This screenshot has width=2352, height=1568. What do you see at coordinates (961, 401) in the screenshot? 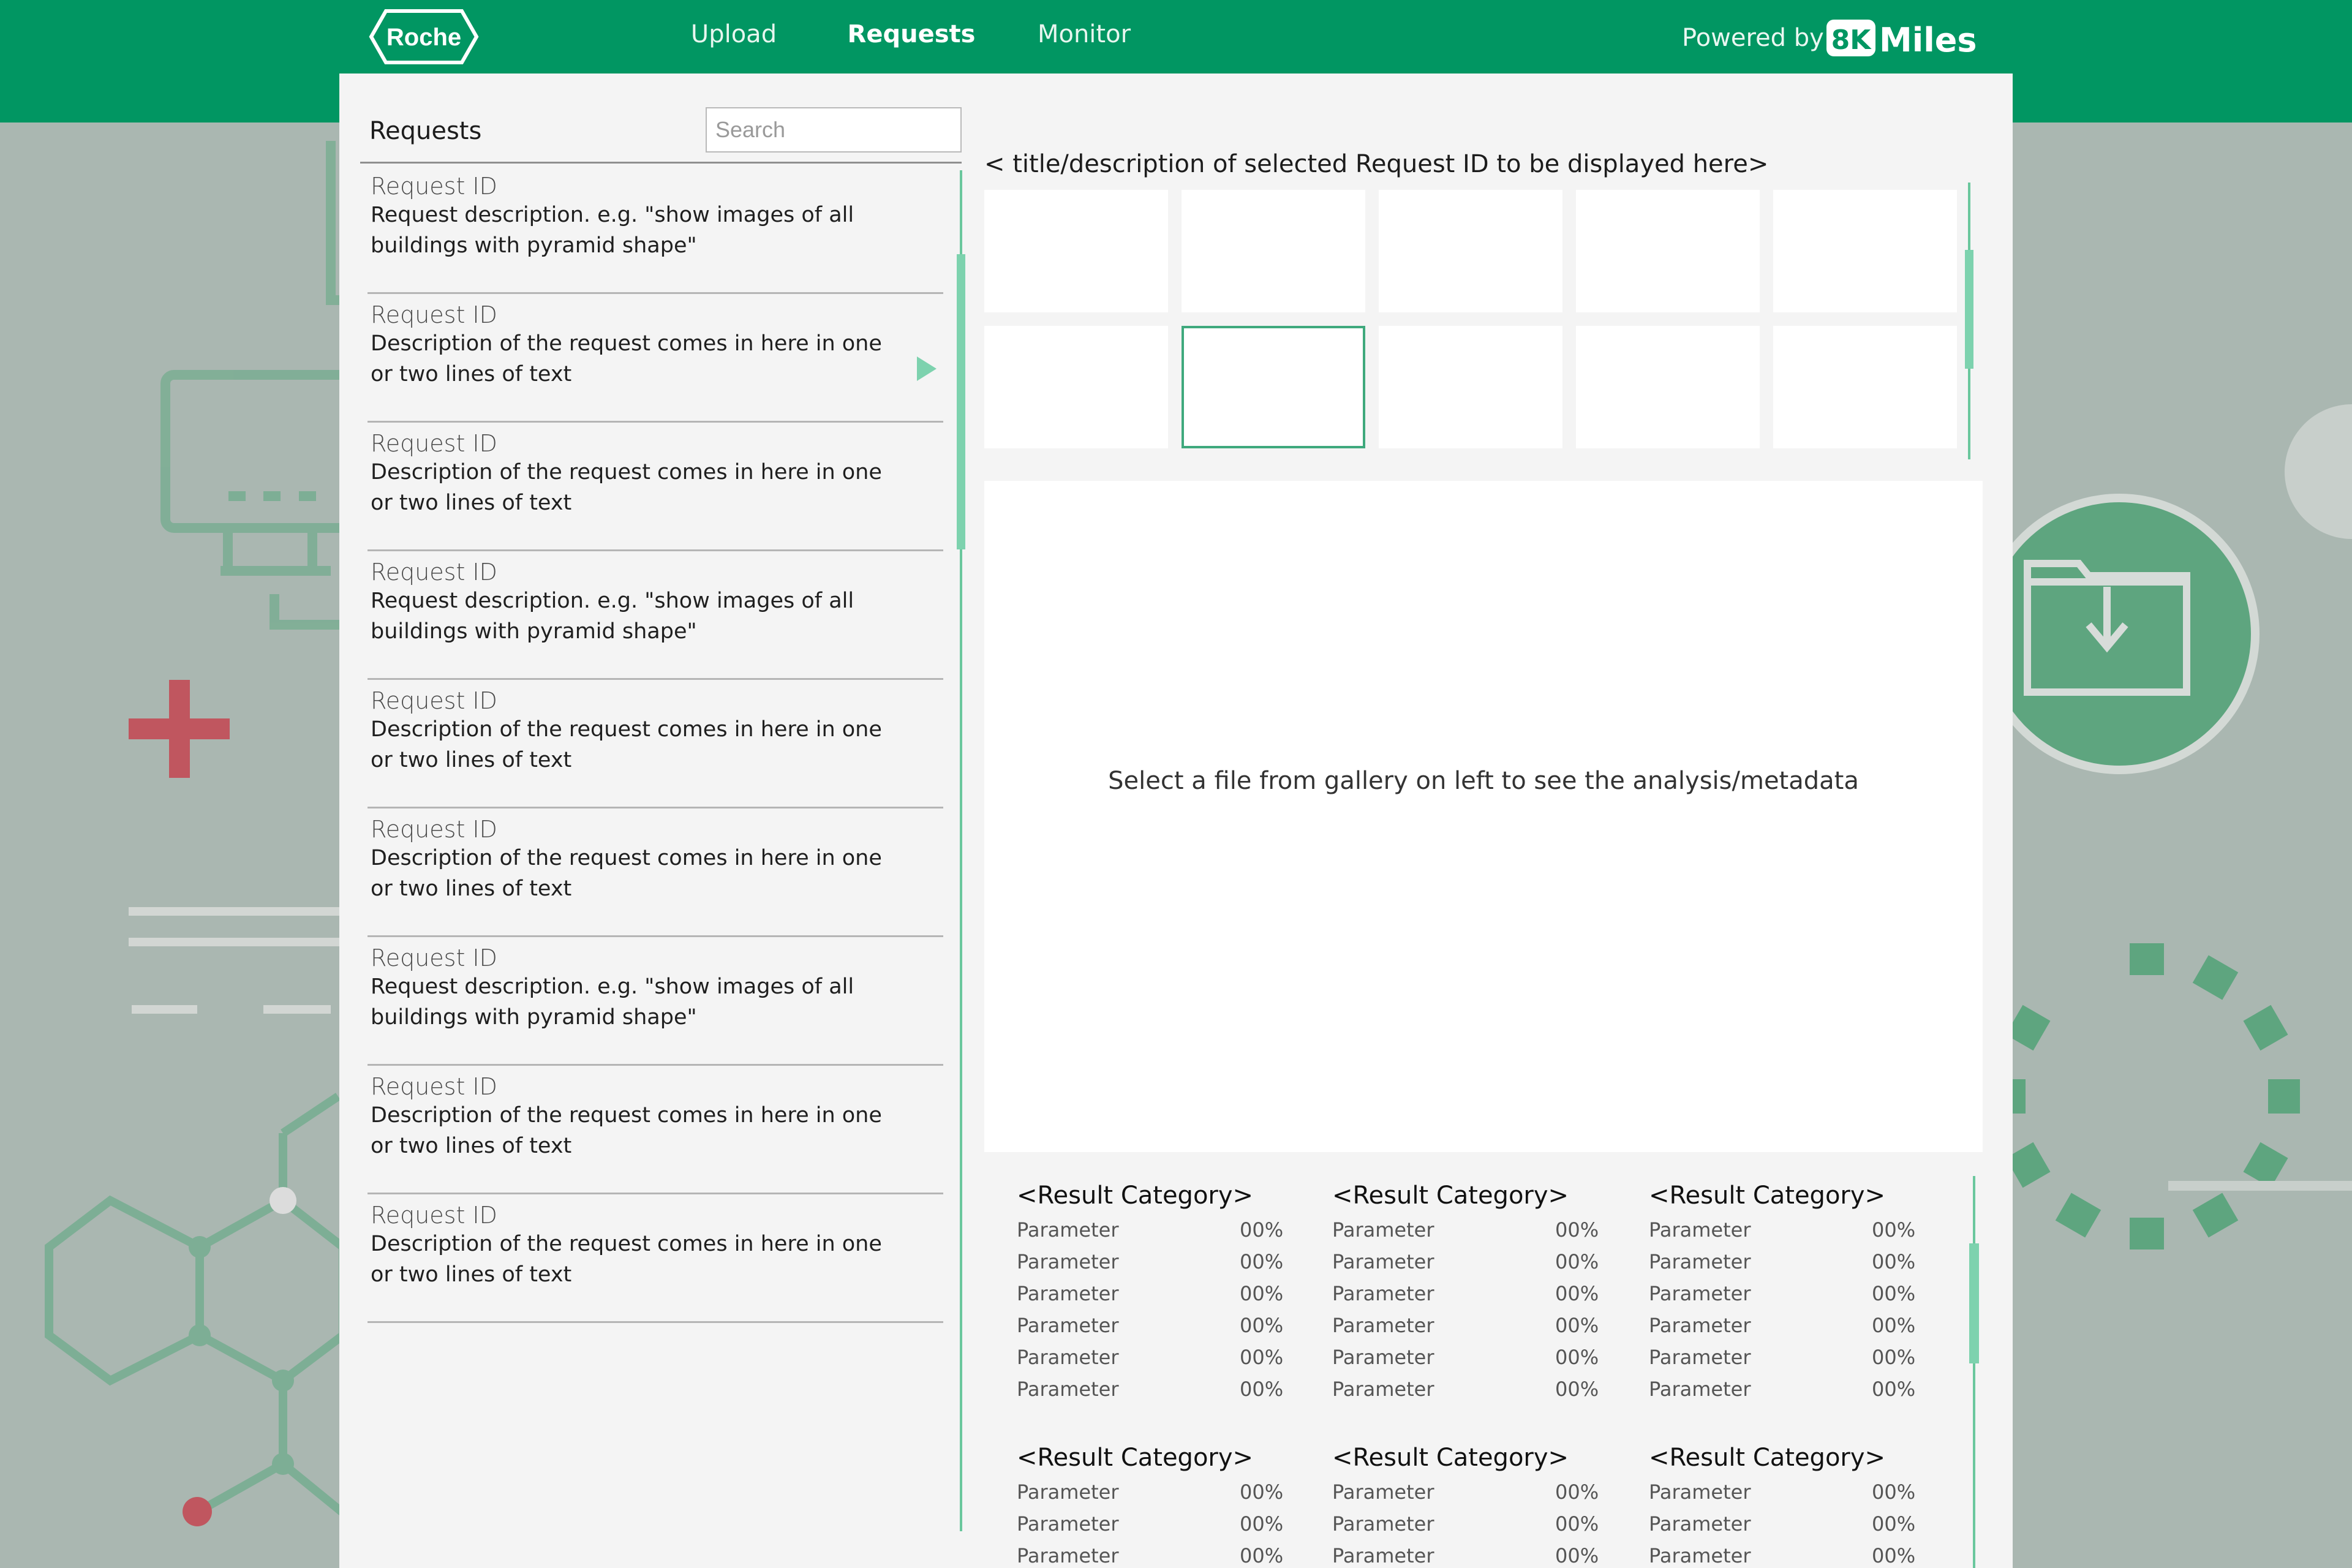
I see `list-scrollbar-thumb` at bounding box center [961, 401].